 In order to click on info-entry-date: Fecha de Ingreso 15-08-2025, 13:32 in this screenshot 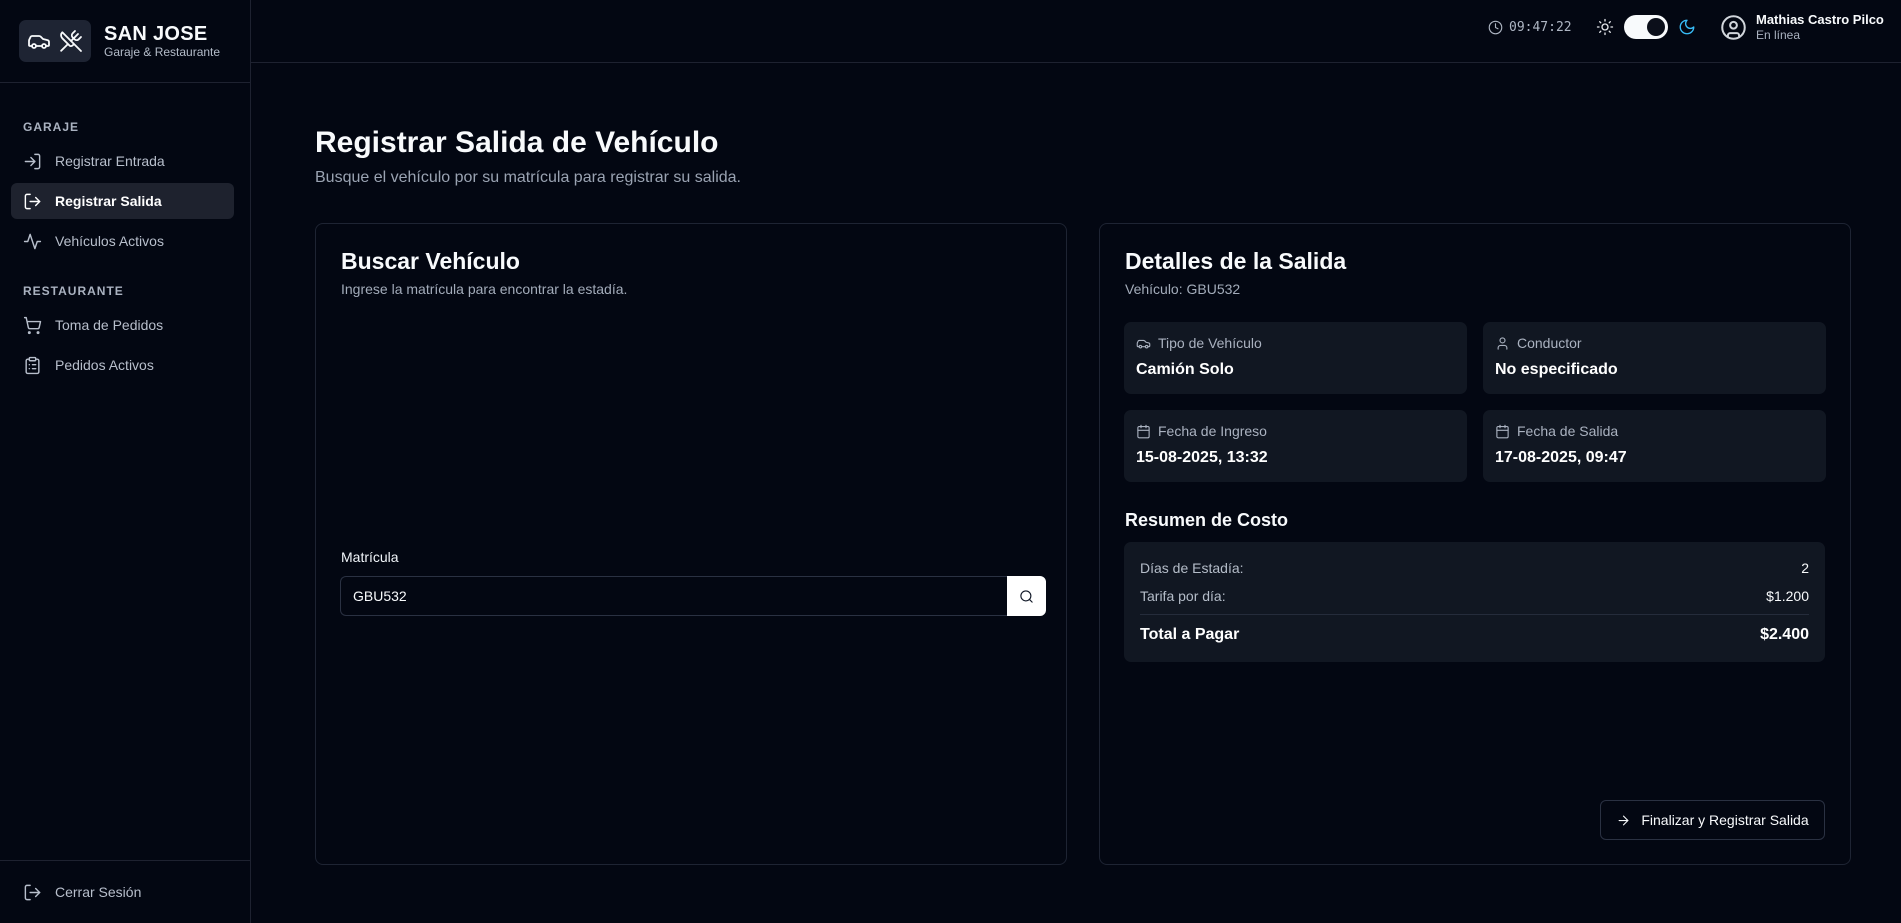, I will do `click(1295, 446)`.